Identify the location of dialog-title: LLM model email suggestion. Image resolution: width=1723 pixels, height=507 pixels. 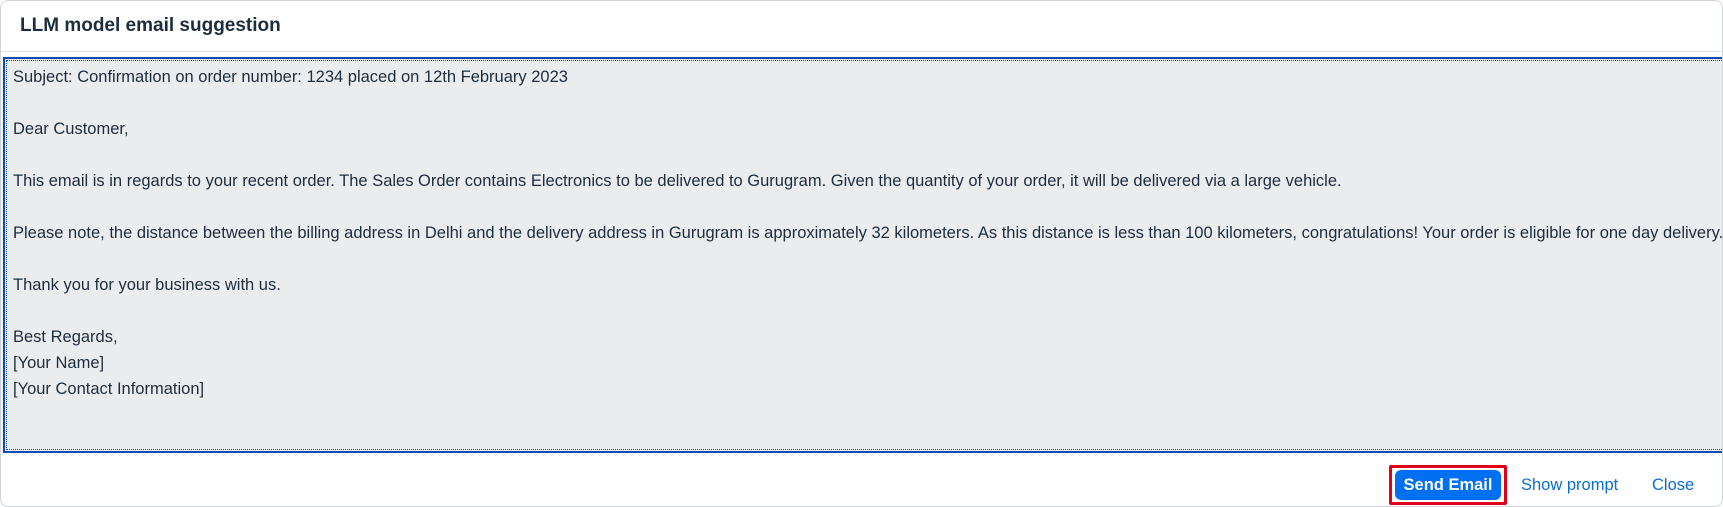
(150, 25).